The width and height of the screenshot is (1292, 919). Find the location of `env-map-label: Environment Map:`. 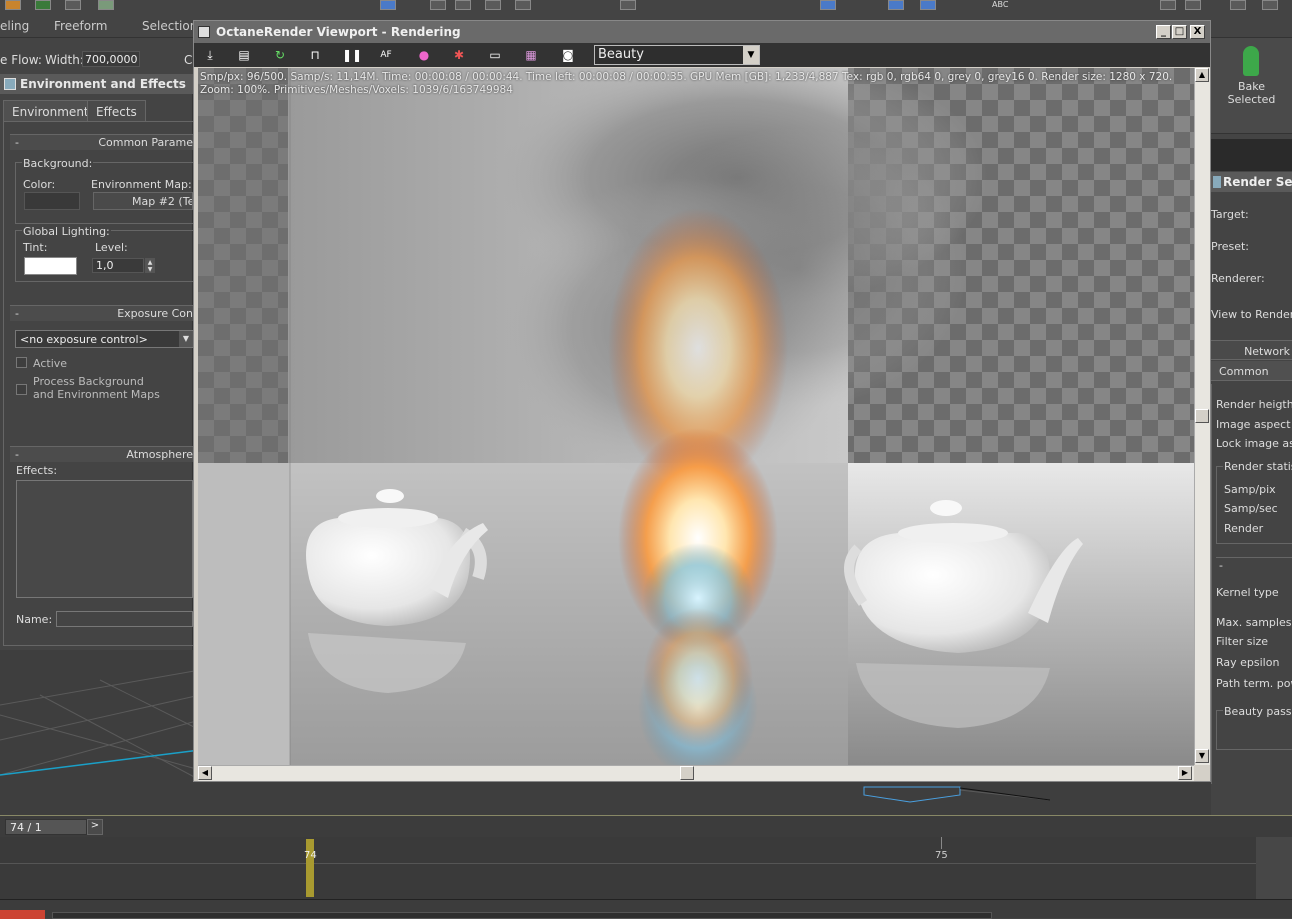

env-map-label: Environment Map: is located at coordinates (141, 184).